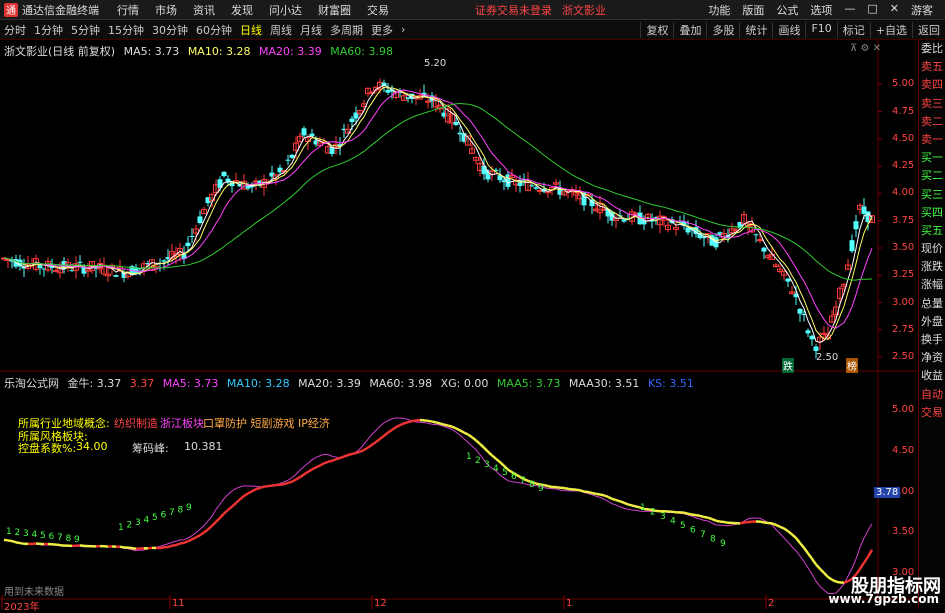 The image size is (945, 613). What do you see at coordinates (48, 30) in the screenshot?
I see `period-1min: 1分钟` at bounding box center [48, 30].